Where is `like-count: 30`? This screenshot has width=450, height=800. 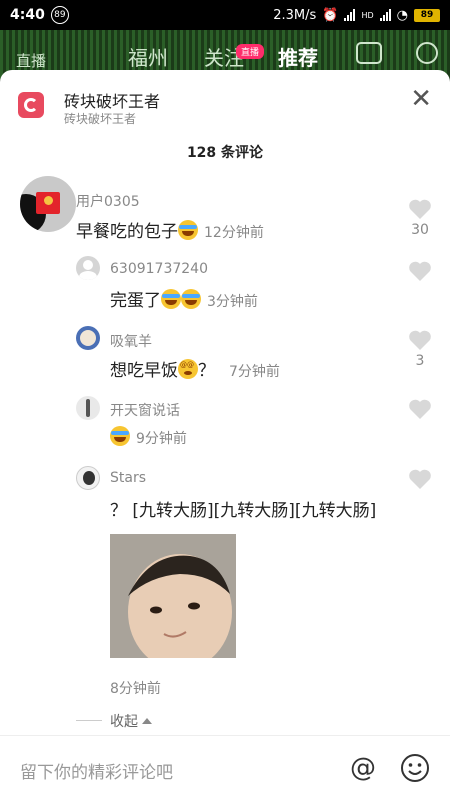
like-count: 30 is located at coordinates (420, 230).